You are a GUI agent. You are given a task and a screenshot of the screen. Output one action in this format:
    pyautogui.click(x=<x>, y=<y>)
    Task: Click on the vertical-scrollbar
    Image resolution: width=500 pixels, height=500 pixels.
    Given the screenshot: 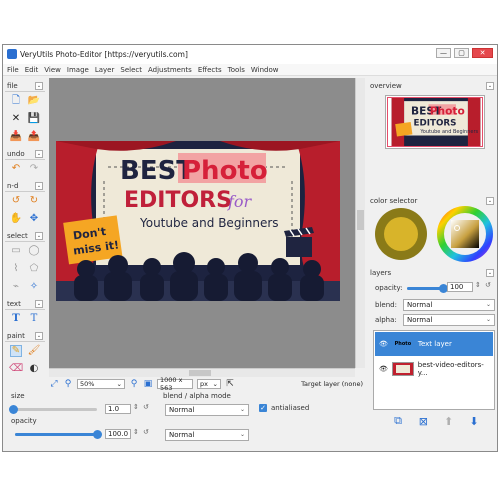 What is the action you would take?
    pyautogui.click(x=360, y=223)
    